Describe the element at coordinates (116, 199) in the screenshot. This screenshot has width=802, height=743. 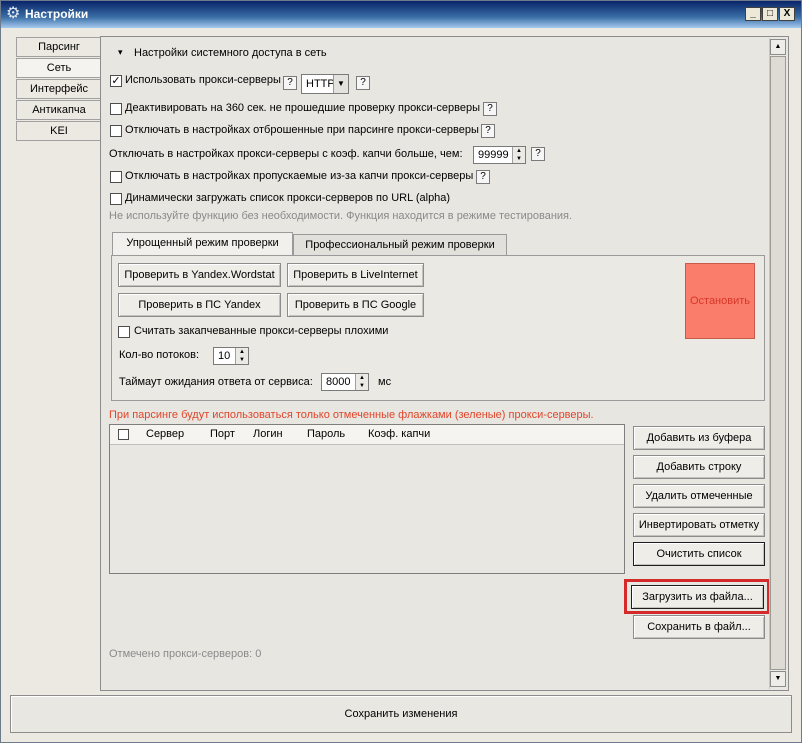
I see `dynamic-load-checkbox` at that location.